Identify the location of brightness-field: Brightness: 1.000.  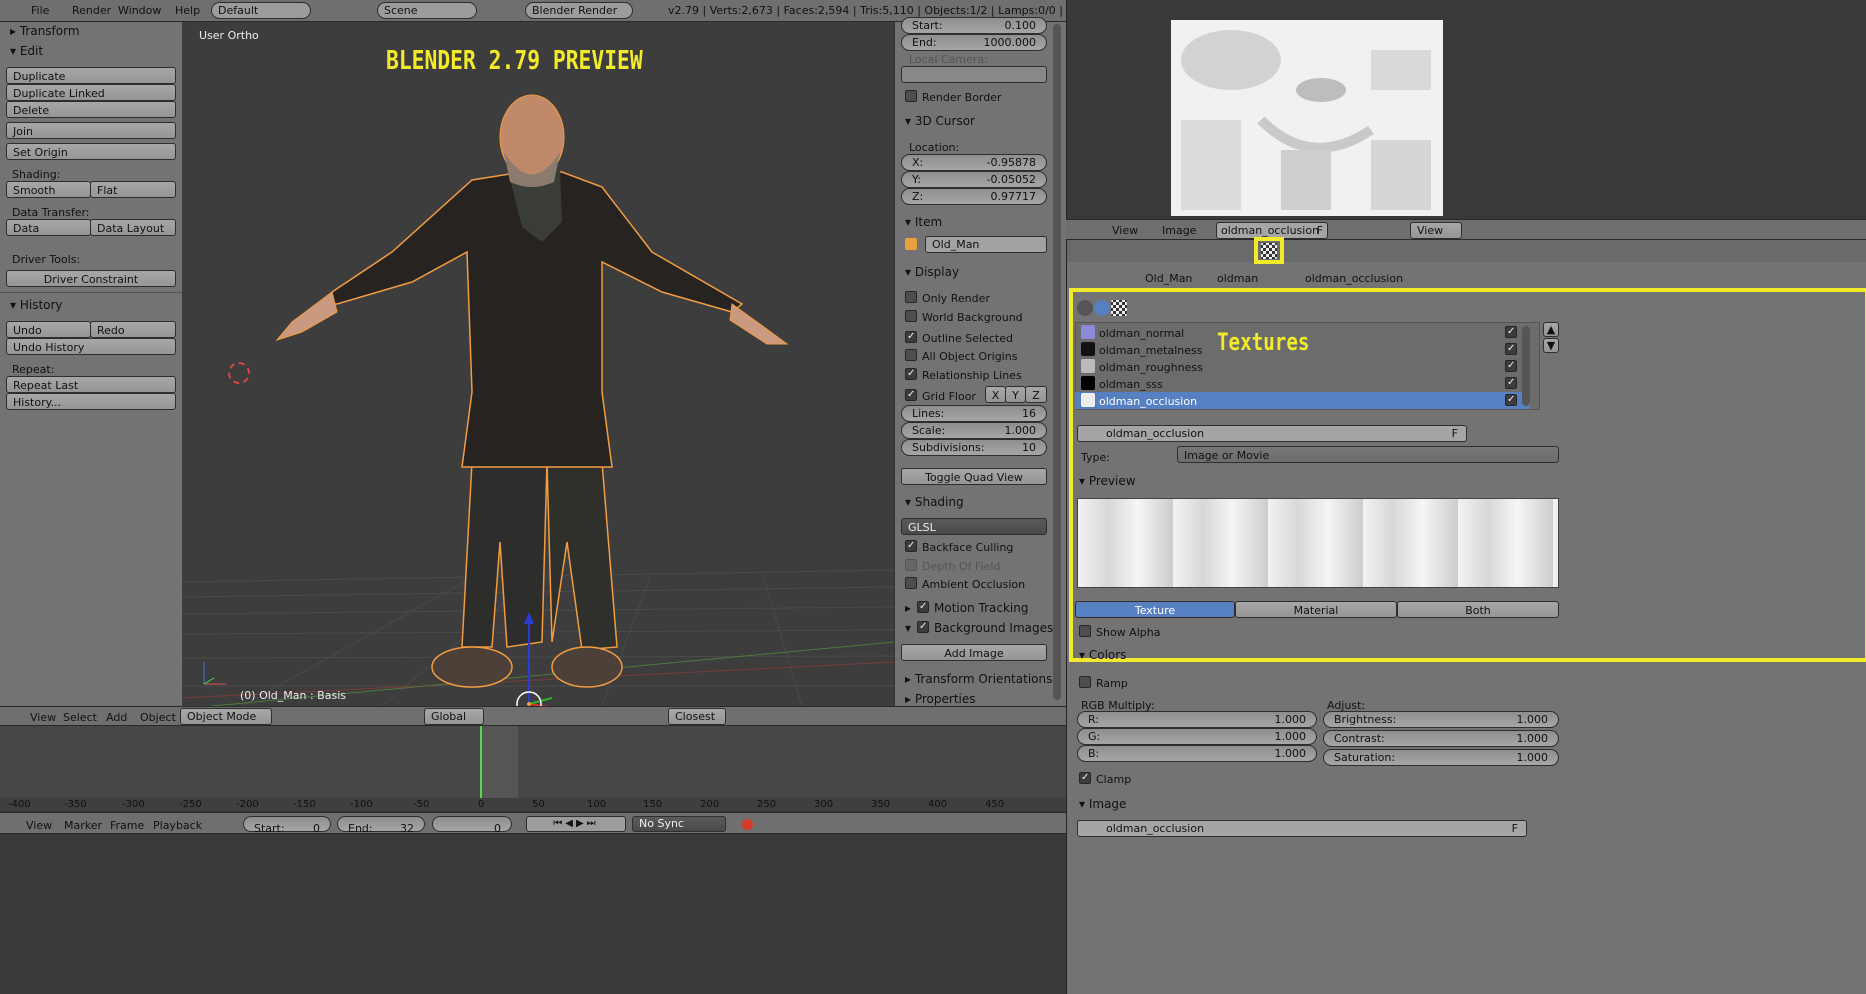
(1441, 719).